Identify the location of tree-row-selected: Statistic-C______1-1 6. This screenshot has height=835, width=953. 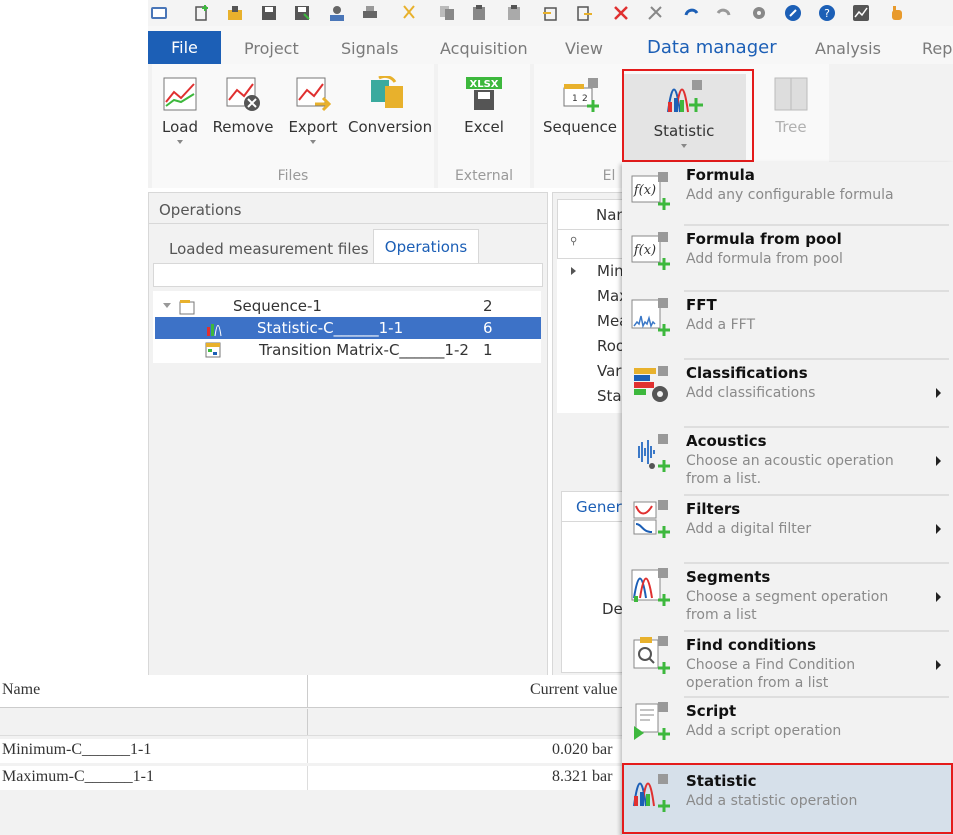
(348, 328).